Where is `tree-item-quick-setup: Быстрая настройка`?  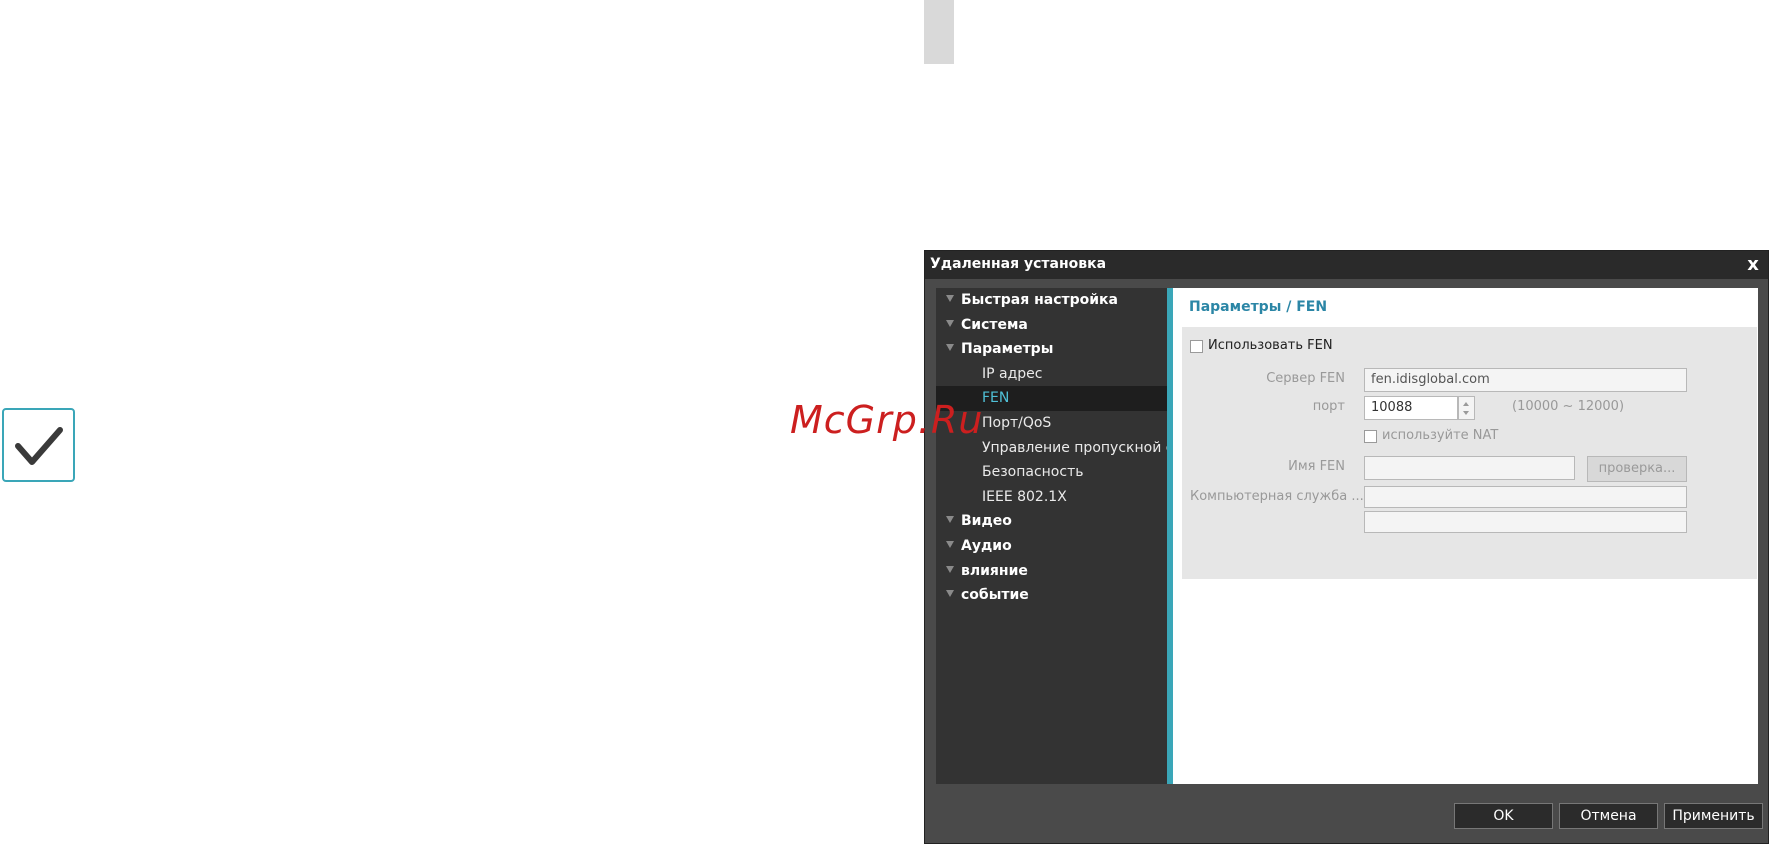 tree-item-quick-setup: Быстрая настройка is located at coordinates (1051, 300).